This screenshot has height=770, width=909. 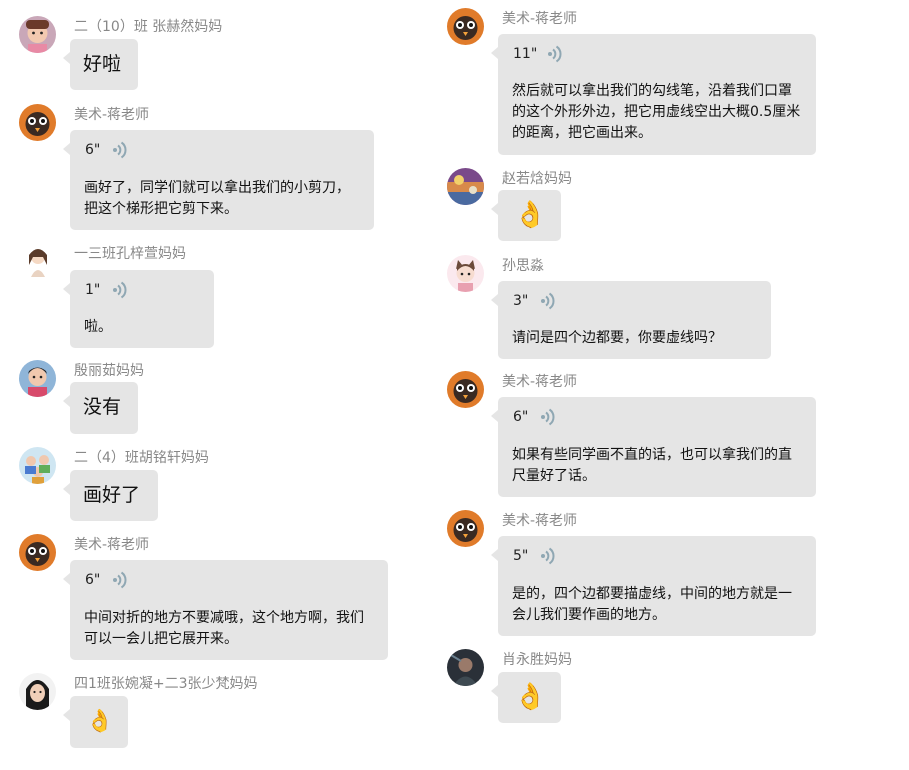 I want to click on sender-name: 二（10）班 张赫然妈妈, so click(x=148, y=27).